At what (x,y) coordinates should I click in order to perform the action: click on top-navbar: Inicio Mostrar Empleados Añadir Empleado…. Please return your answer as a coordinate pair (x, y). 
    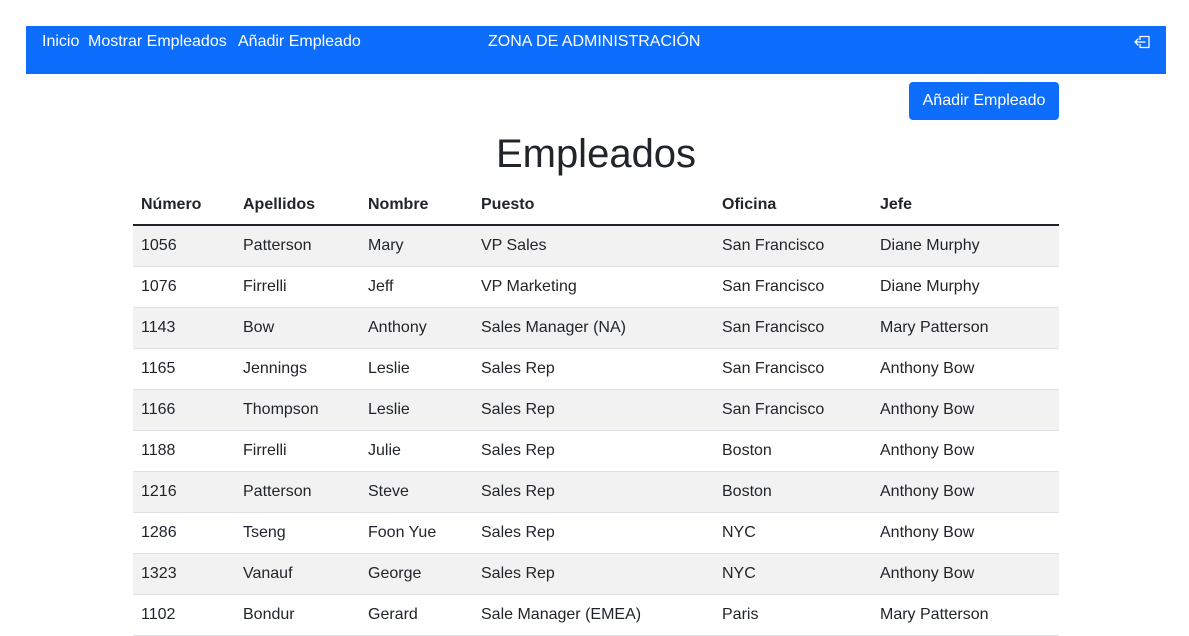
    Looking at the image, I should click on (596, 50).